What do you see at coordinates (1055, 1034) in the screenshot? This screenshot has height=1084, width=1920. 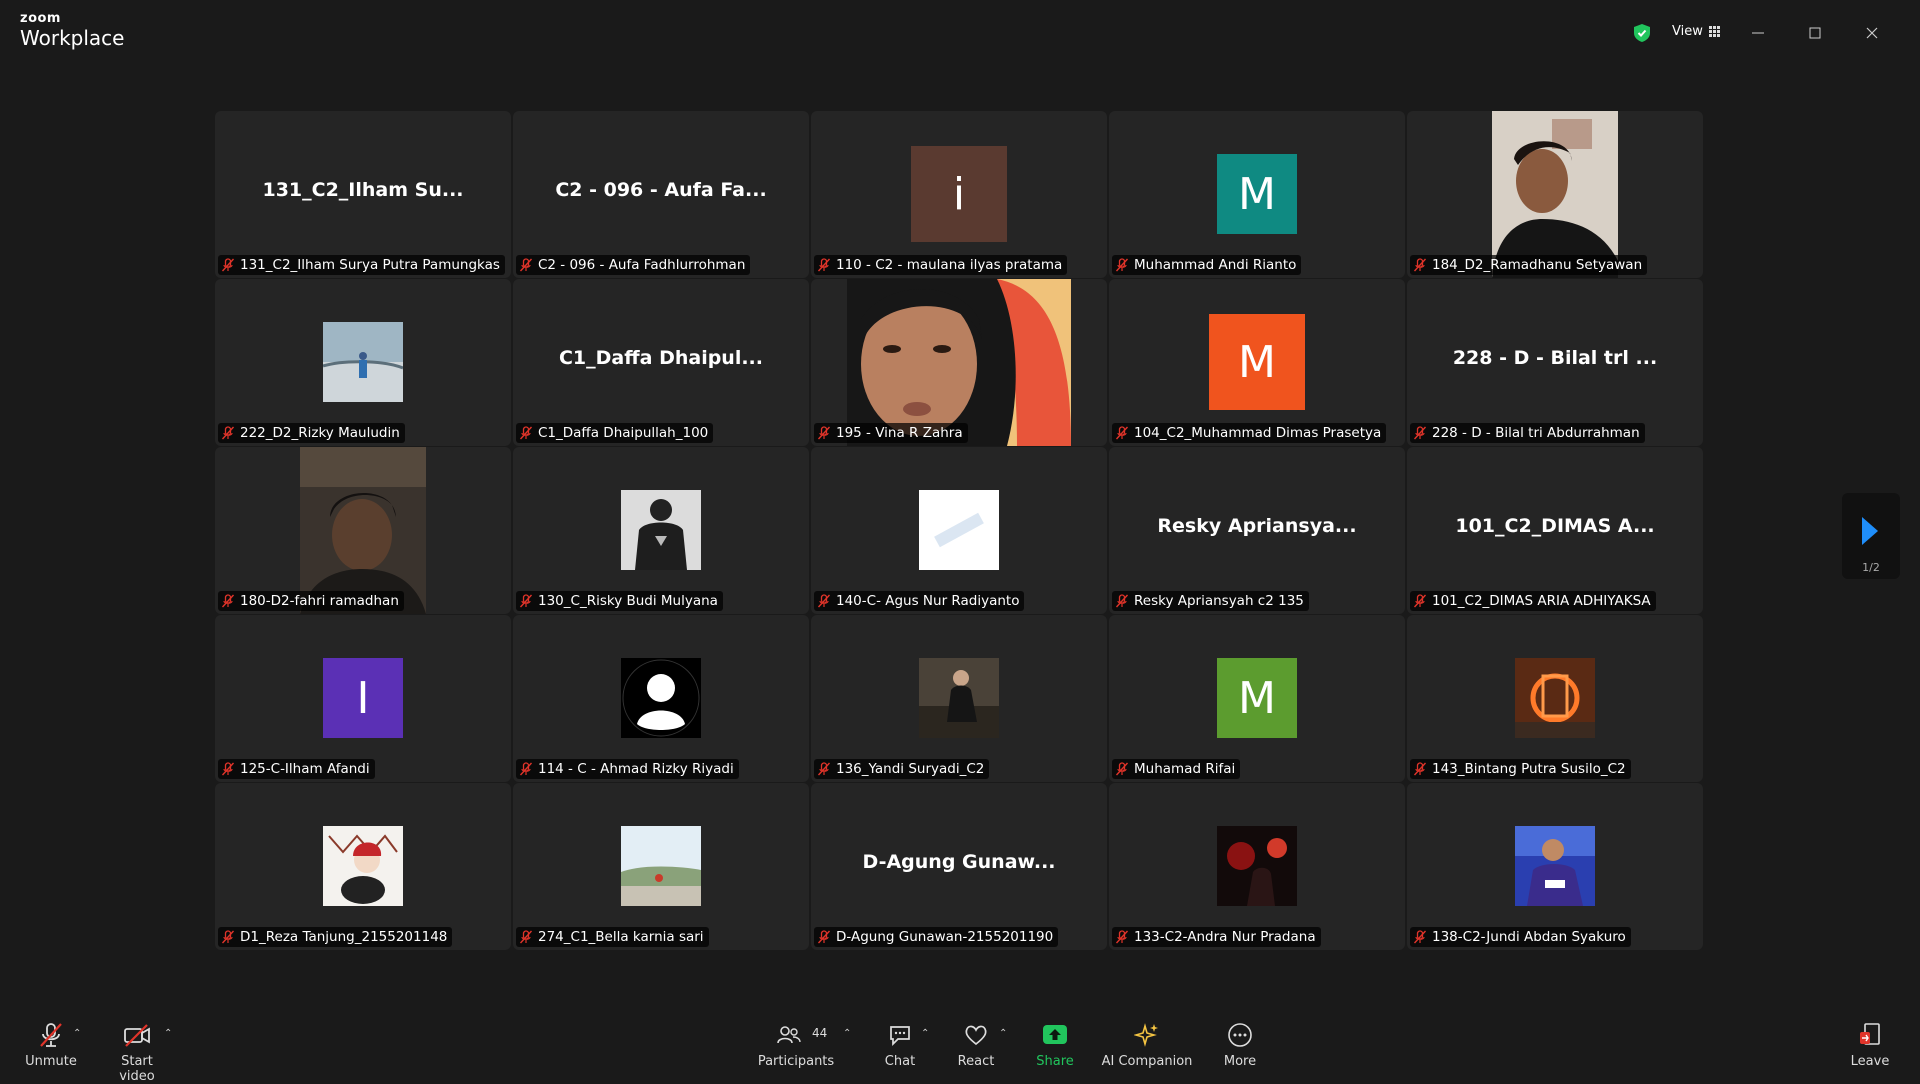 I see `share-screen-icon` at bounding box center [1055, 1034].